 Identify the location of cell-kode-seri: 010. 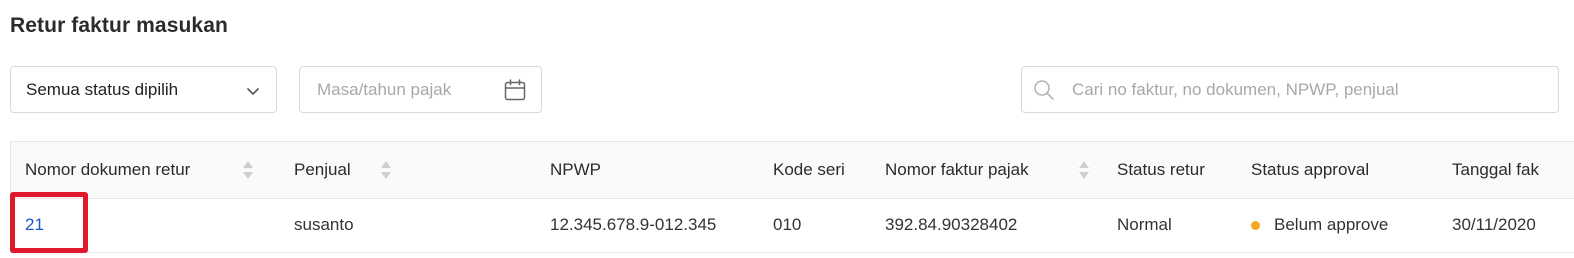
(787, 224).